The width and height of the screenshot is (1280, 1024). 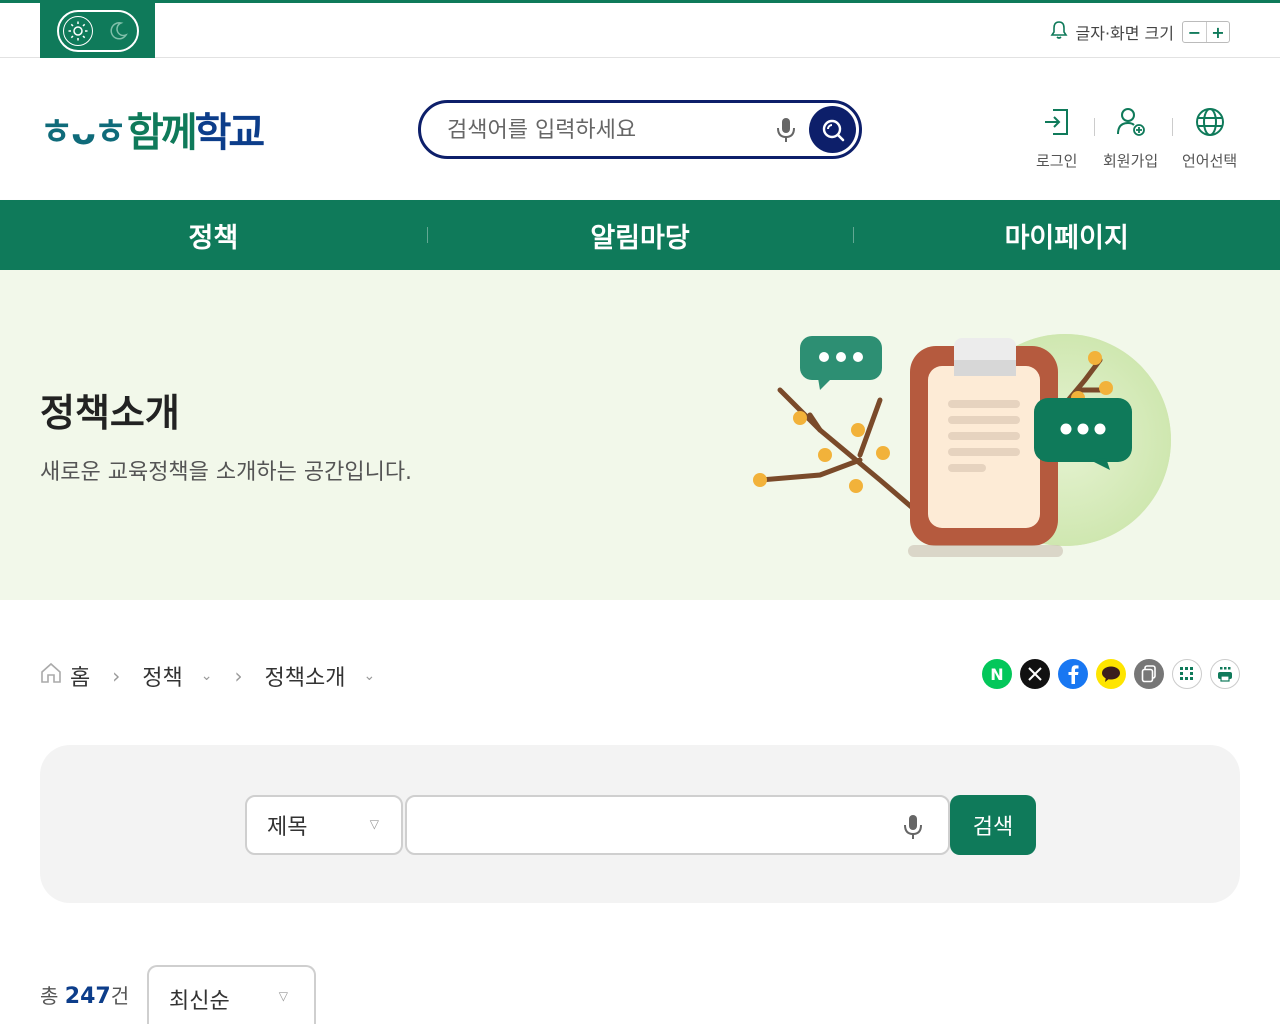 I want to click on site-logo: ㅎᴗㅎ 함께학교, so click(x=152, y=129).